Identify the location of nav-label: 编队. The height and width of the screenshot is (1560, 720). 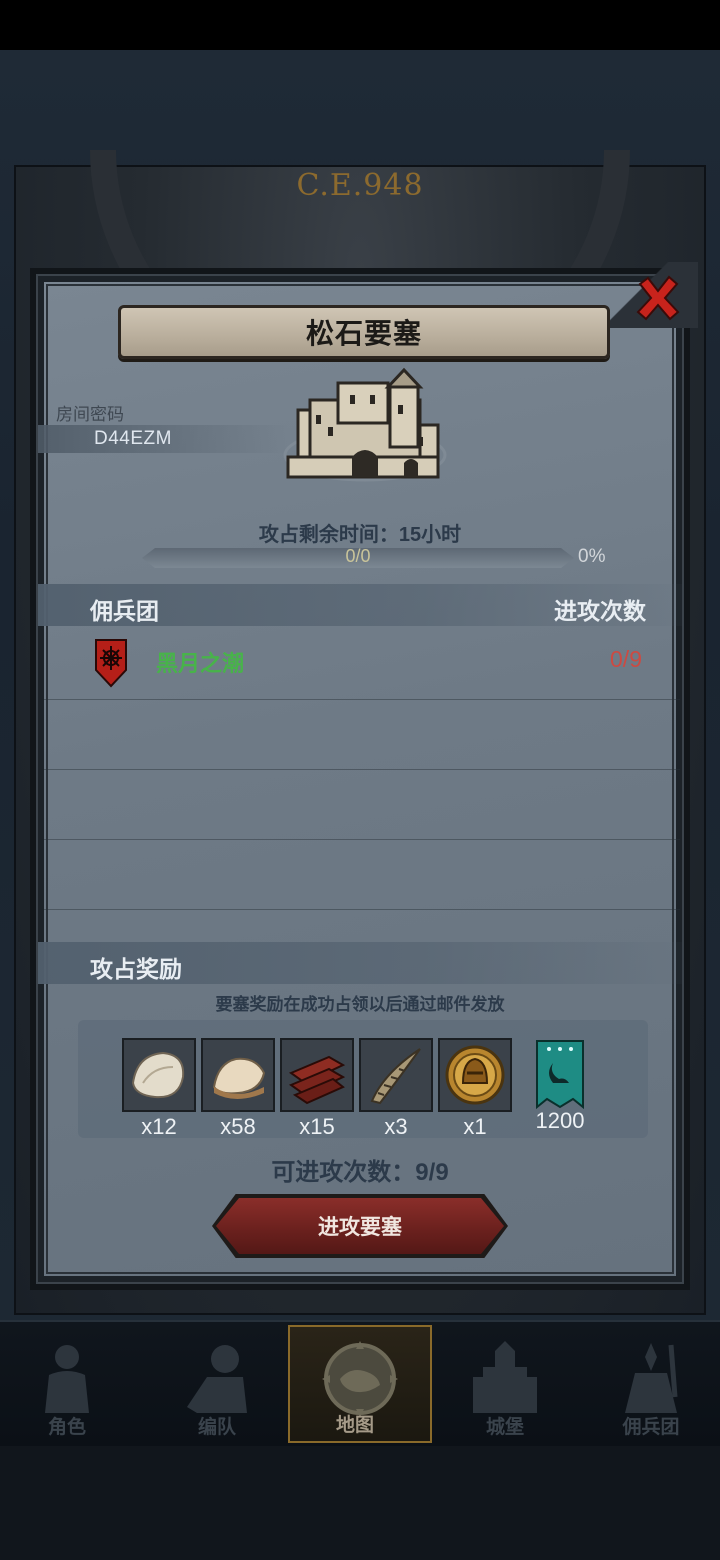
(216, 1427).